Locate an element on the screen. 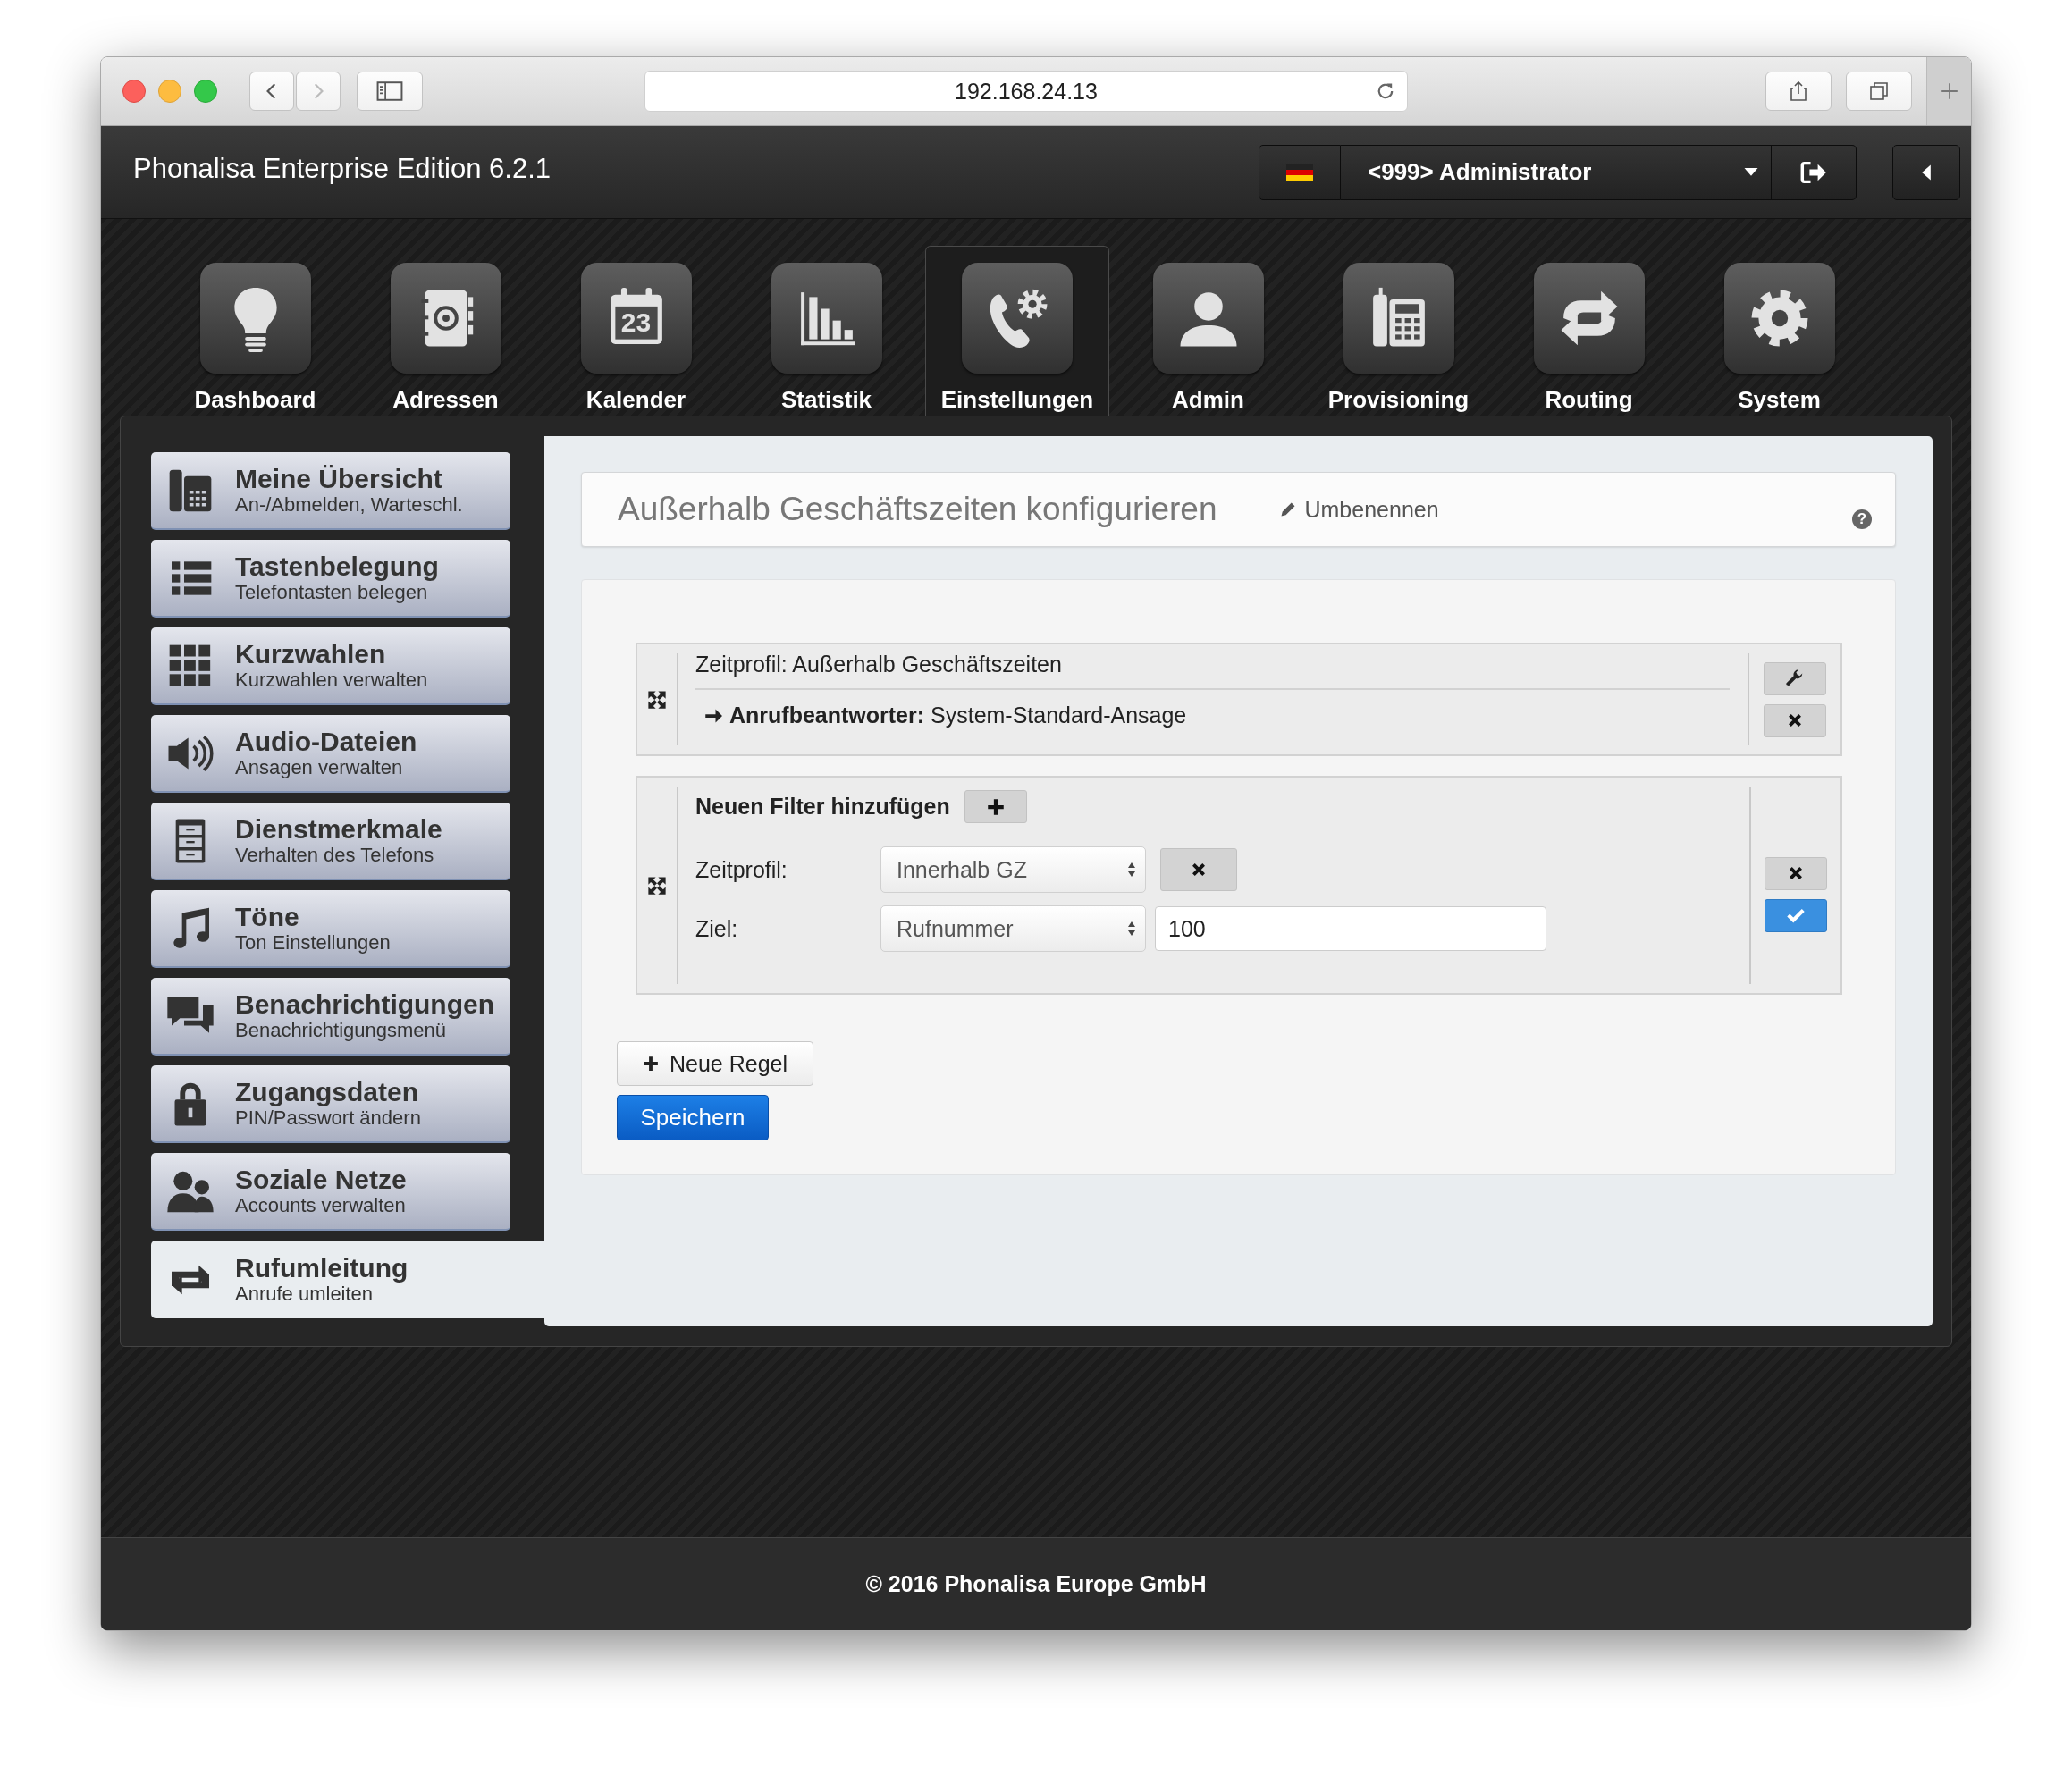 The image size is (2072, 1775). nav-tab: Admin is located at coordinates (1208, 331).